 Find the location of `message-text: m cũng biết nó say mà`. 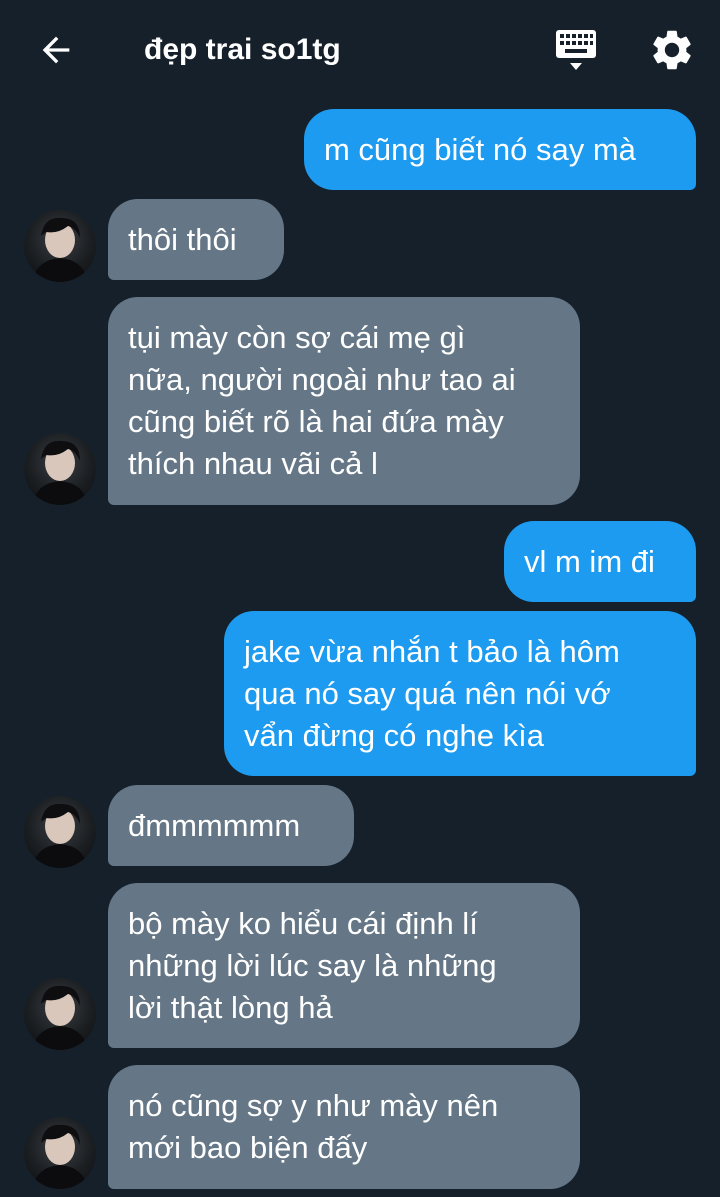

message-text: m cũng biết nó say mà is located at coordinates (480, 149).